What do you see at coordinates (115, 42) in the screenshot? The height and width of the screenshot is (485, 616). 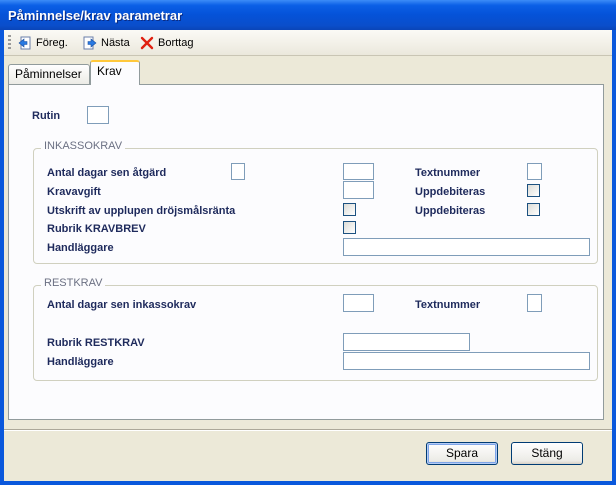 I see `next-label: Nästa` at bounding box center [115, 42].